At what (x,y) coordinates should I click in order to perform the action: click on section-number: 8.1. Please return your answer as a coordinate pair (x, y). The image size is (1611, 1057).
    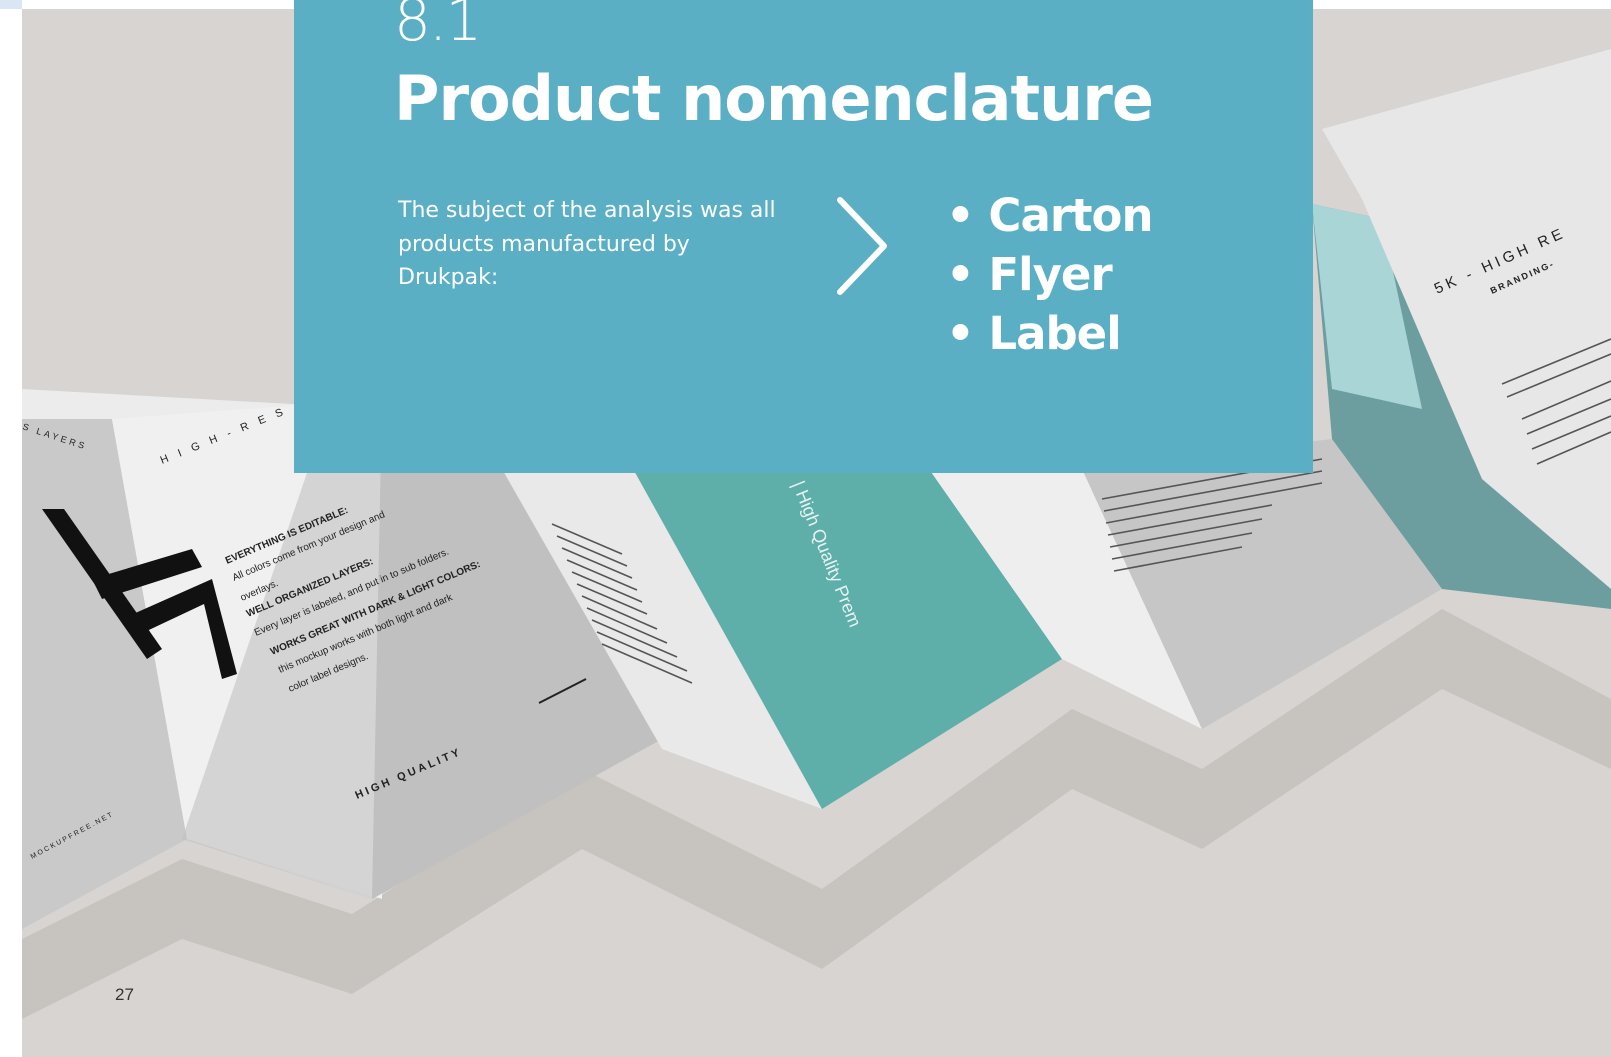
    Looking at the image, I should click on (438, 27).